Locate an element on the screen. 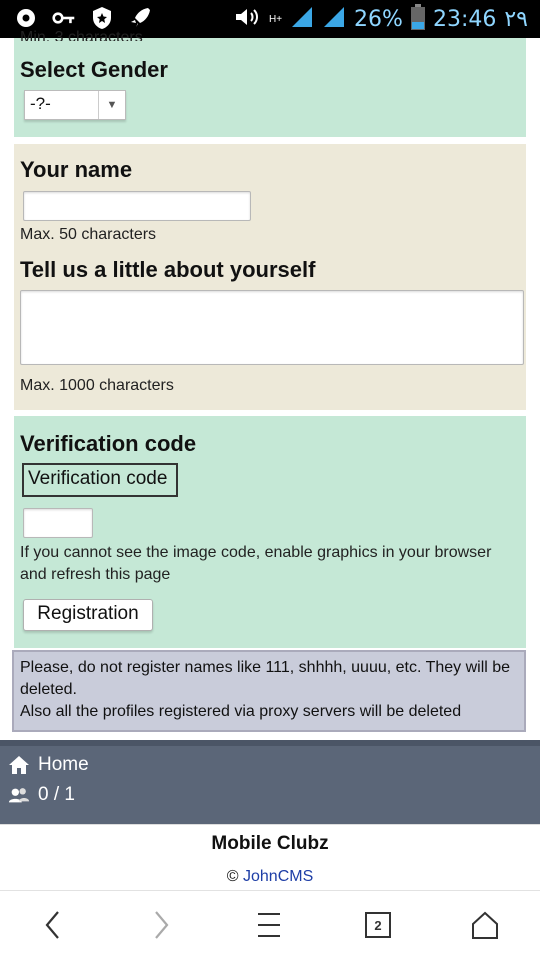 Image resolution: width=540 pixels, height=961 pixels. browser-toolbar: 2 is located at coordinates (270, 925).